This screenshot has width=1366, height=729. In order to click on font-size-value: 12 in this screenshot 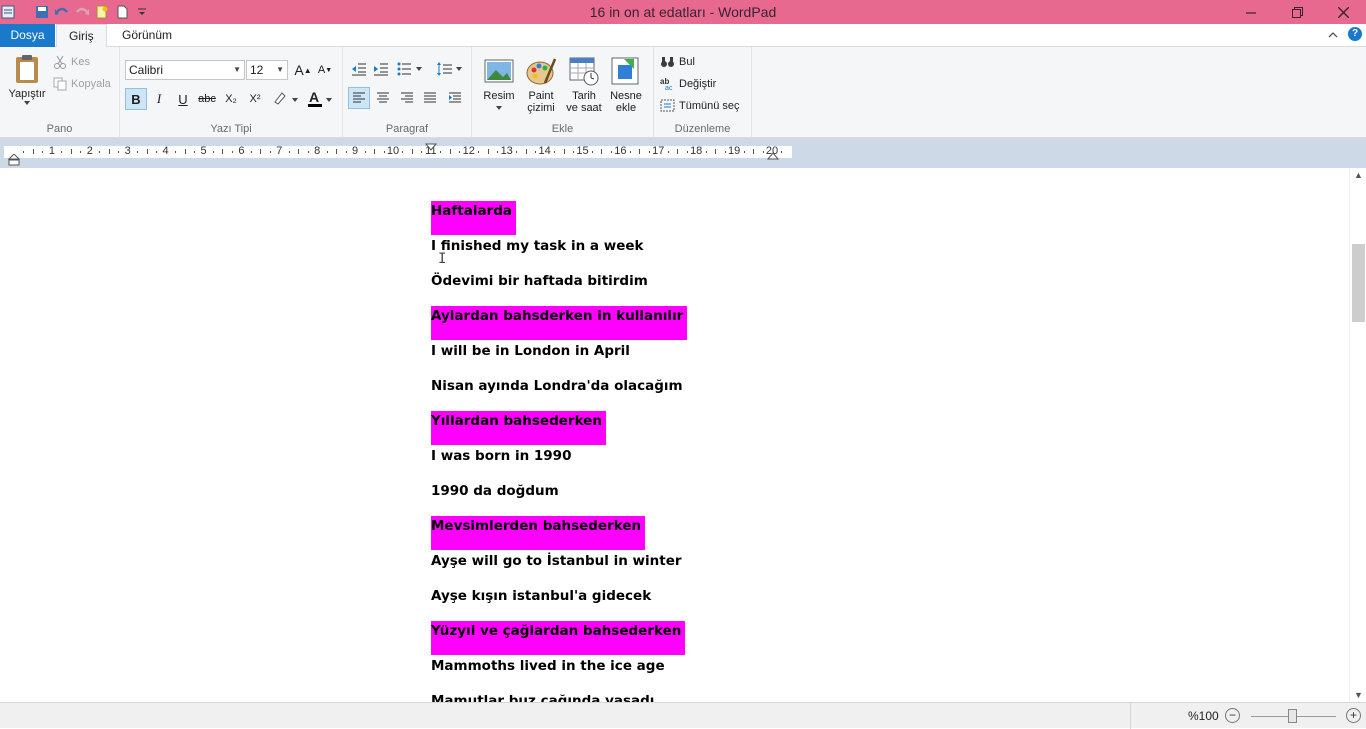, I will do `click(257, 70)`.